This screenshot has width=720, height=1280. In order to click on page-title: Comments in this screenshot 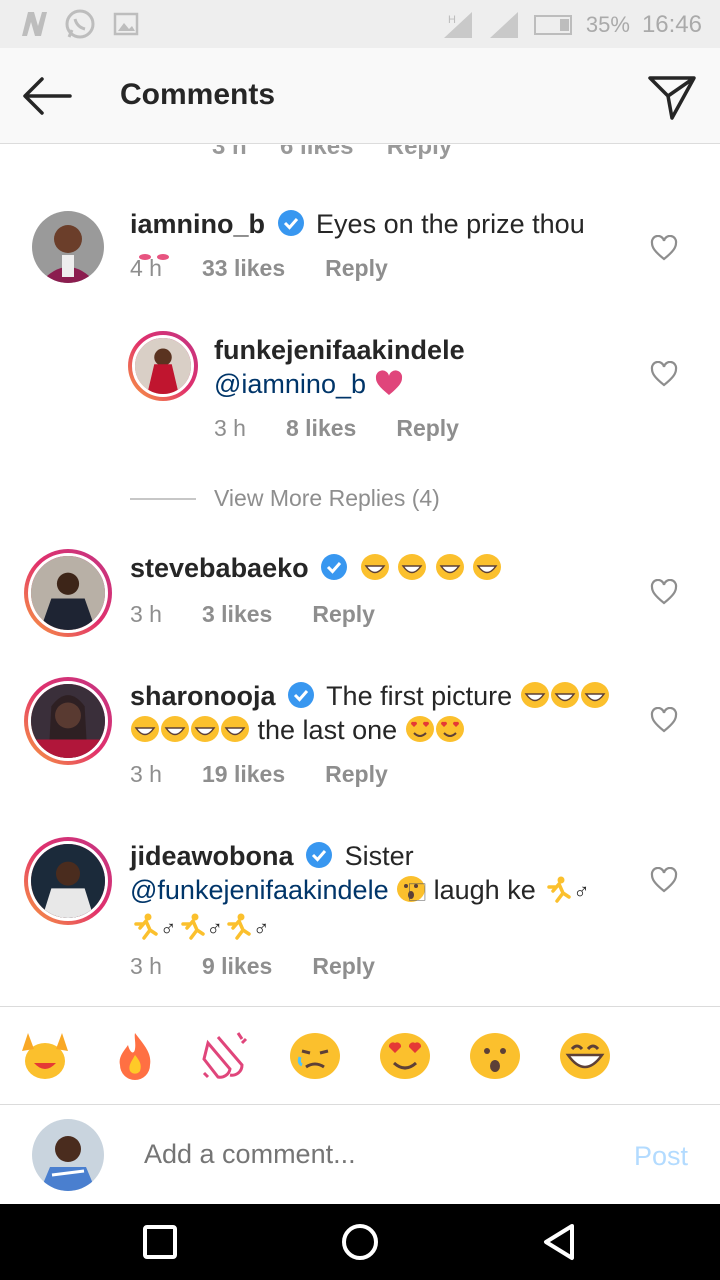, I will do `click(198, 94)`.